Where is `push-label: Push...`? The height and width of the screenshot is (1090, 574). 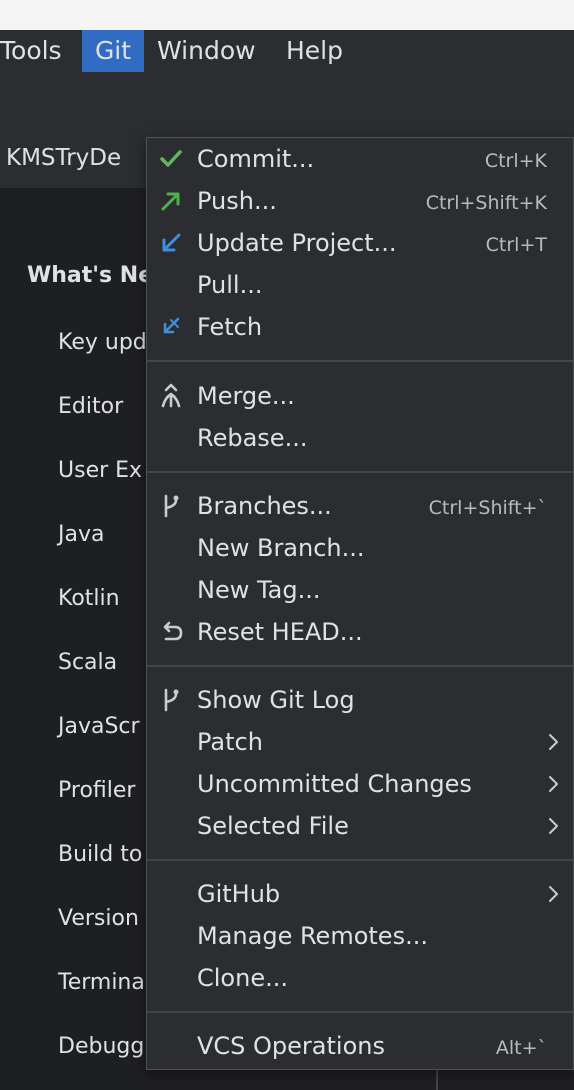
push-label: Push... is located at coordinates (237, 201).